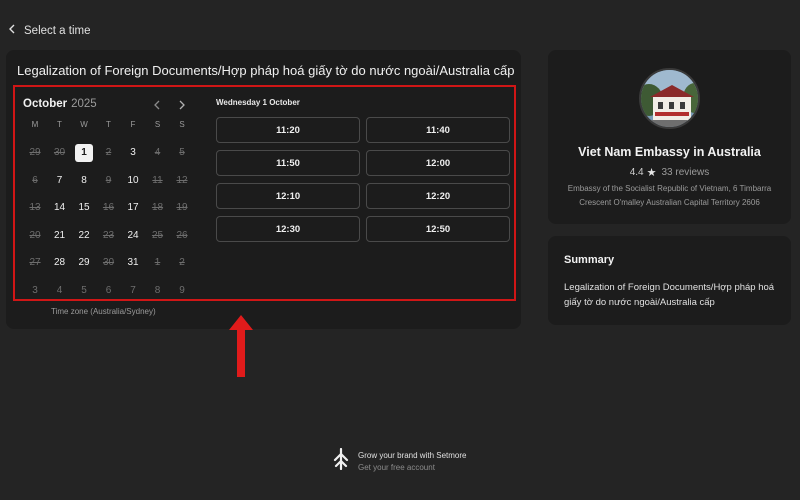 Image resolution: width=800 pixels, height=500 pixels. What do you see at coordinates (241, 346) in the screenshot?
I see `annotation-arrow` at bounding box center [241, 346].